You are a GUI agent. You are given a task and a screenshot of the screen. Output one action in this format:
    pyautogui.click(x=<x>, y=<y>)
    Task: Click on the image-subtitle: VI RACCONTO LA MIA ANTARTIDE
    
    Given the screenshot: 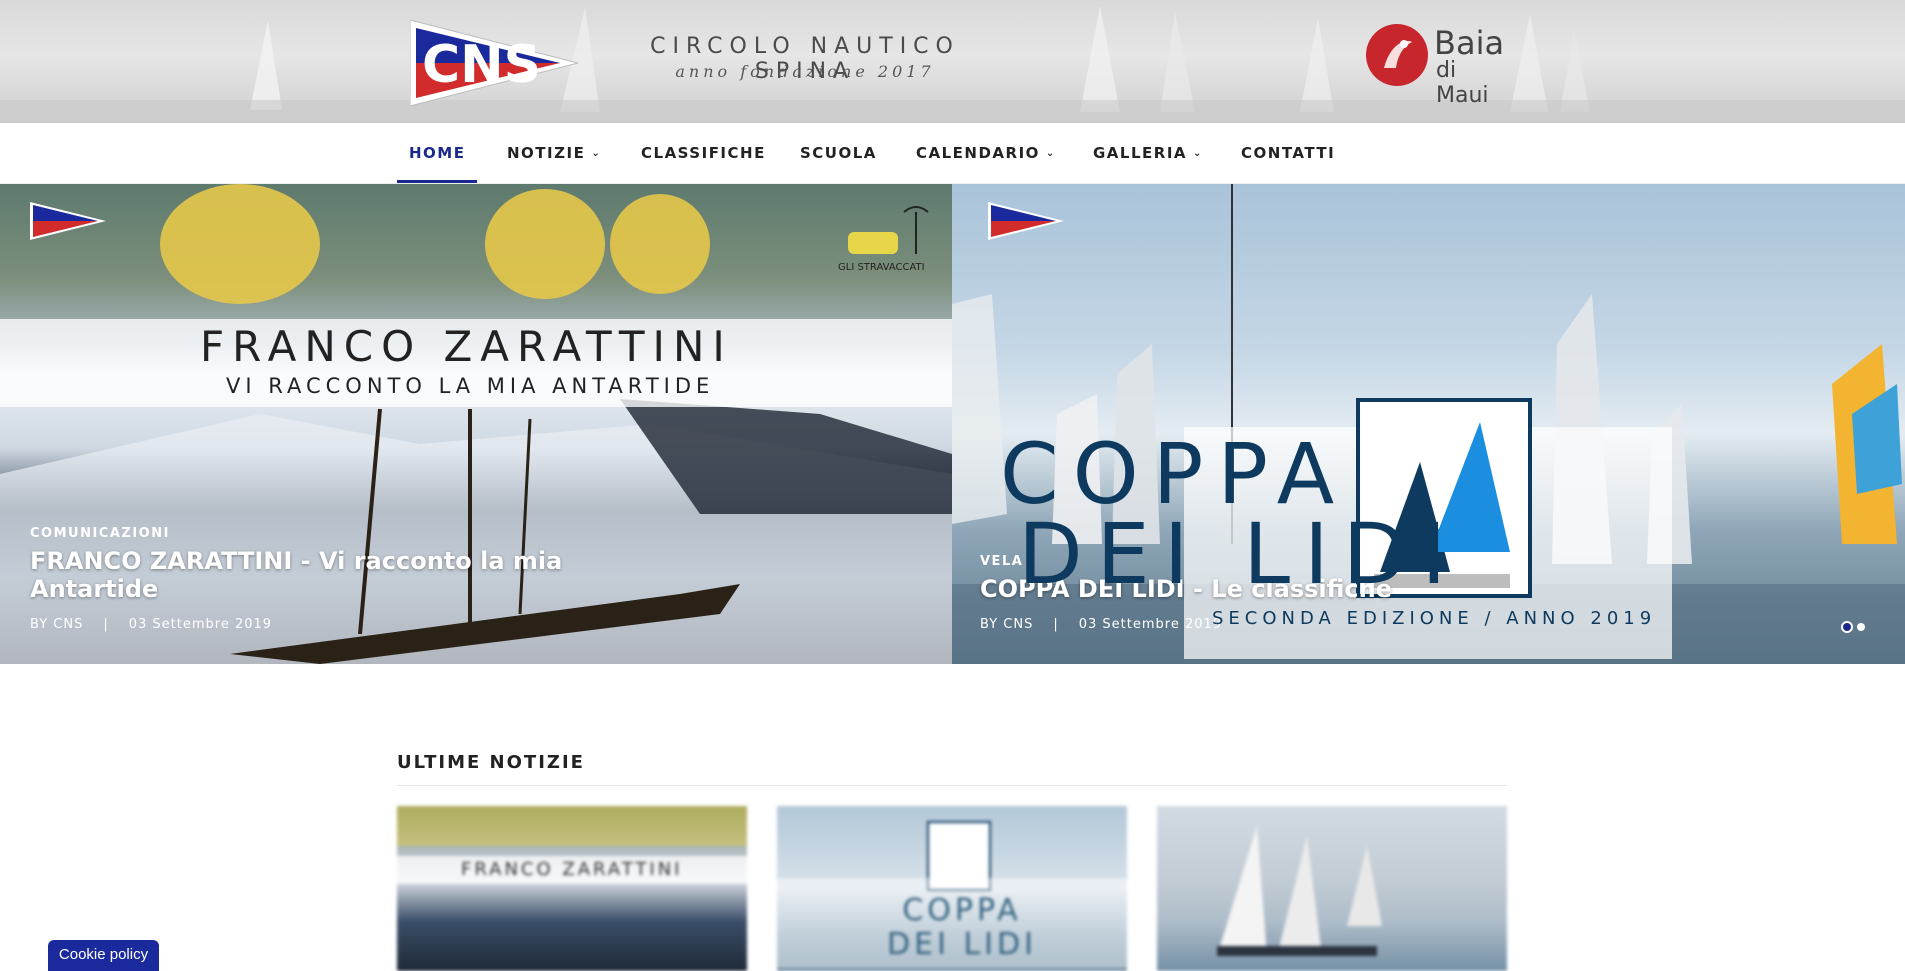 What is the action you would take?
    pyautogui.click(x=470, y=386)
    